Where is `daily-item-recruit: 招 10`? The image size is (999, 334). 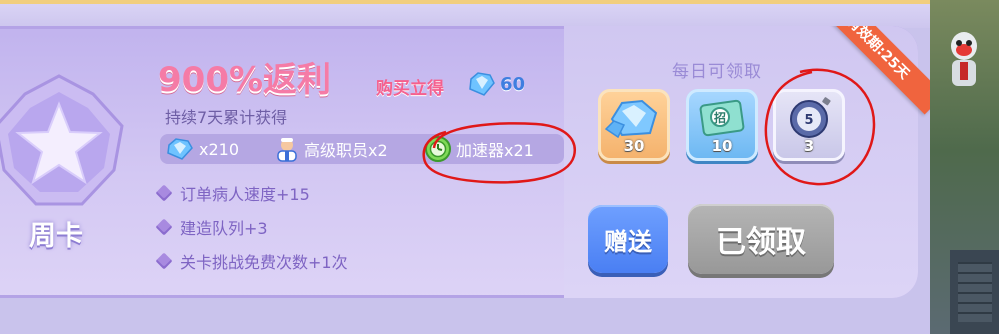
daily-item-recruit: 招 10 is located at coordinates (722, 125).